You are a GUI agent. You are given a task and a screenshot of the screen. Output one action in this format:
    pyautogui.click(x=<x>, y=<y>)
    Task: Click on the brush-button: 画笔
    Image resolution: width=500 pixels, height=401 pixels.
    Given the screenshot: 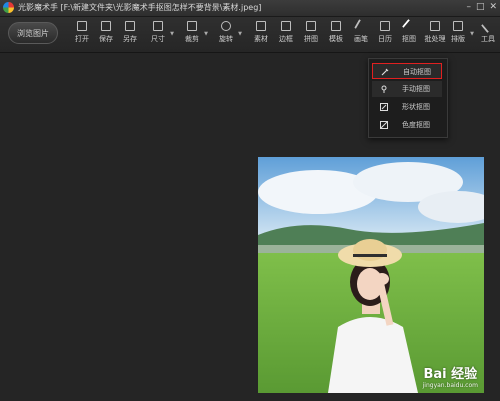 What is the action you would take?
    pyautogui.click(x=361, y=31)
    